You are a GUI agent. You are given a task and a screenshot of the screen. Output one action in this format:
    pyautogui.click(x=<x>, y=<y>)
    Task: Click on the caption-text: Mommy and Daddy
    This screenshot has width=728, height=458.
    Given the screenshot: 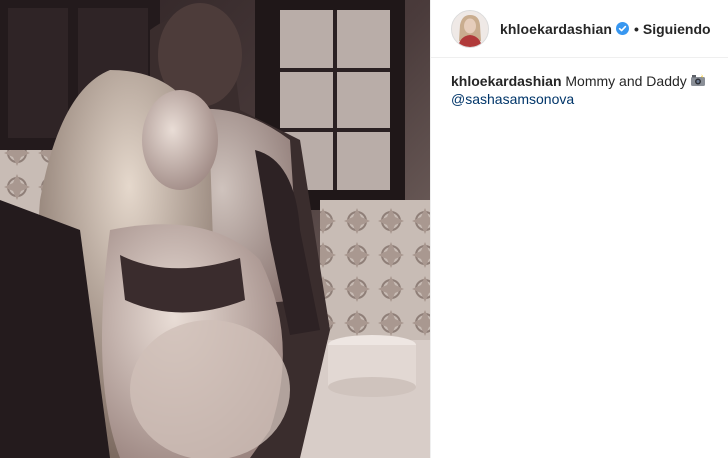 What is the action you would take?
    pyautogui.click(x=626, y=81)
    